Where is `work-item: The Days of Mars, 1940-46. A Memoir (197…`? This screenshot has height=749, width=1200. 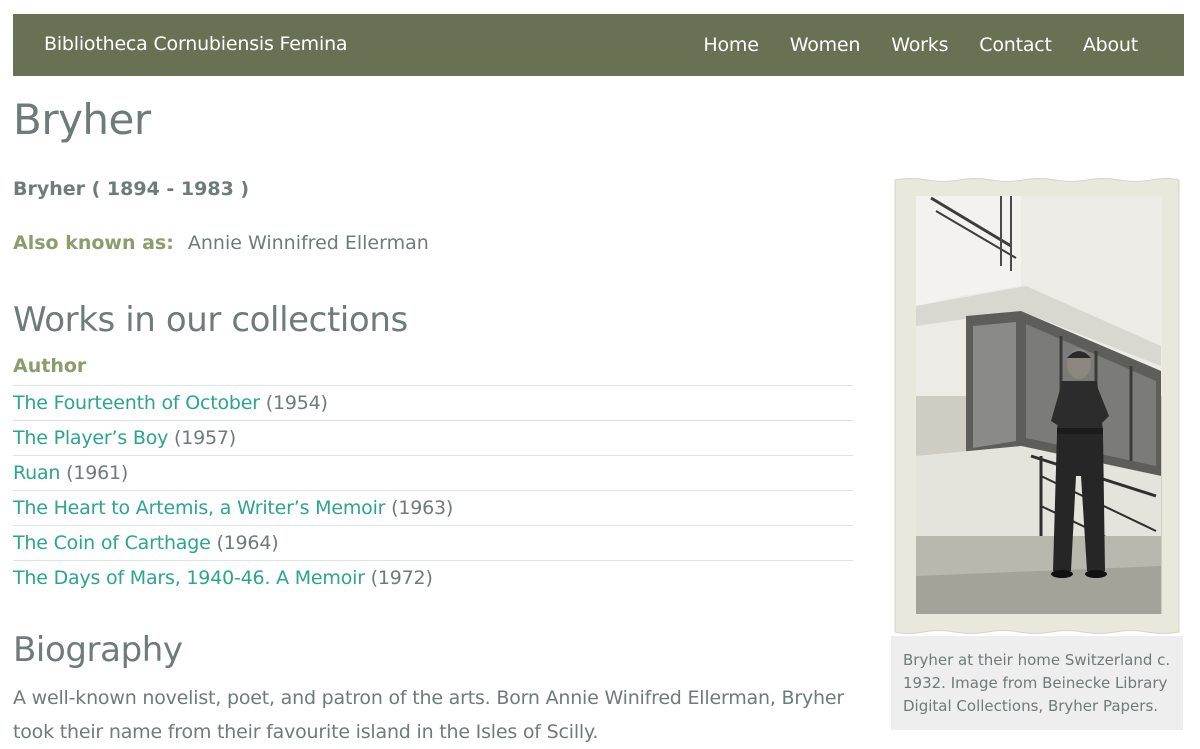
work-item: The Days of Mars, 1940-46. A Memoir (197… is located at coordinates (433, 577).